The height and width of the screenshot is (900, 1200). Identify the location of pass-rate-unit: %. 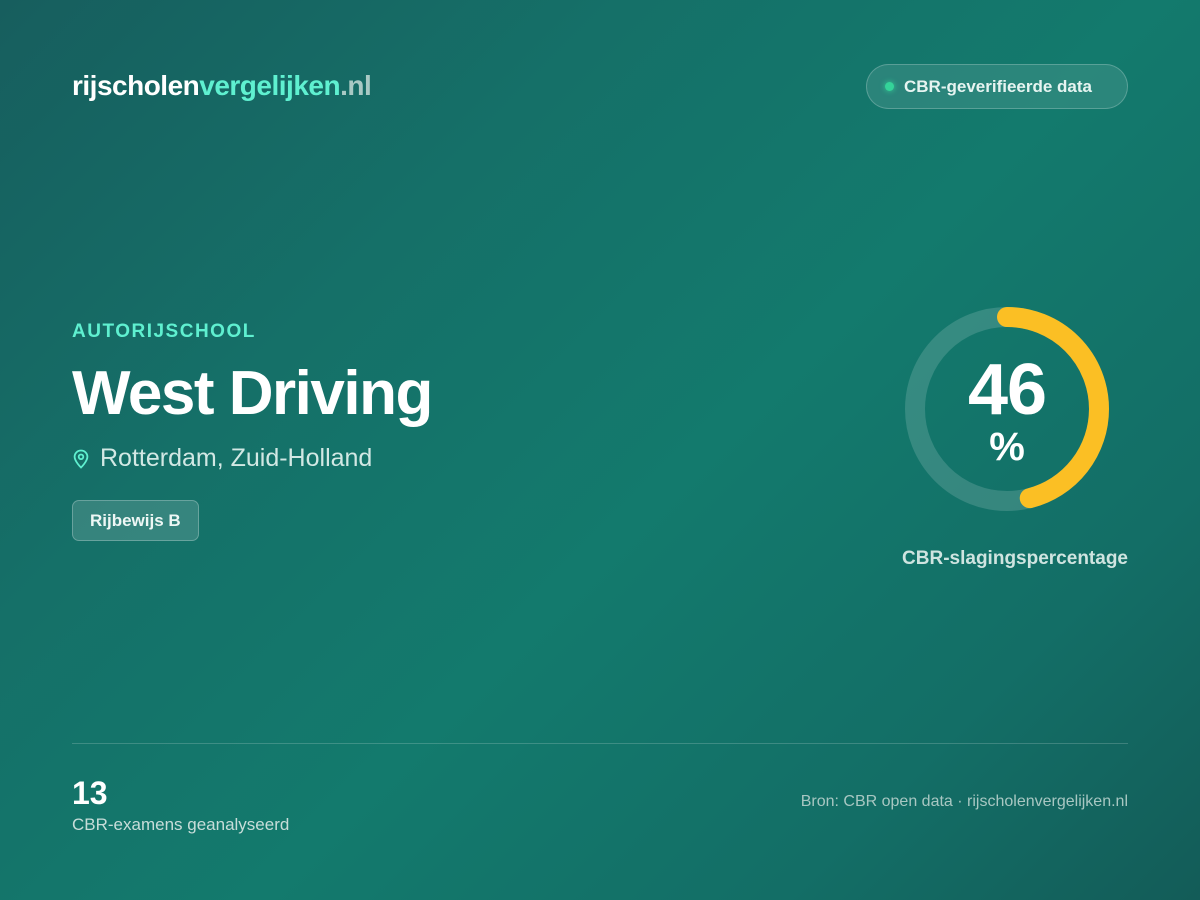
(1007, 447).